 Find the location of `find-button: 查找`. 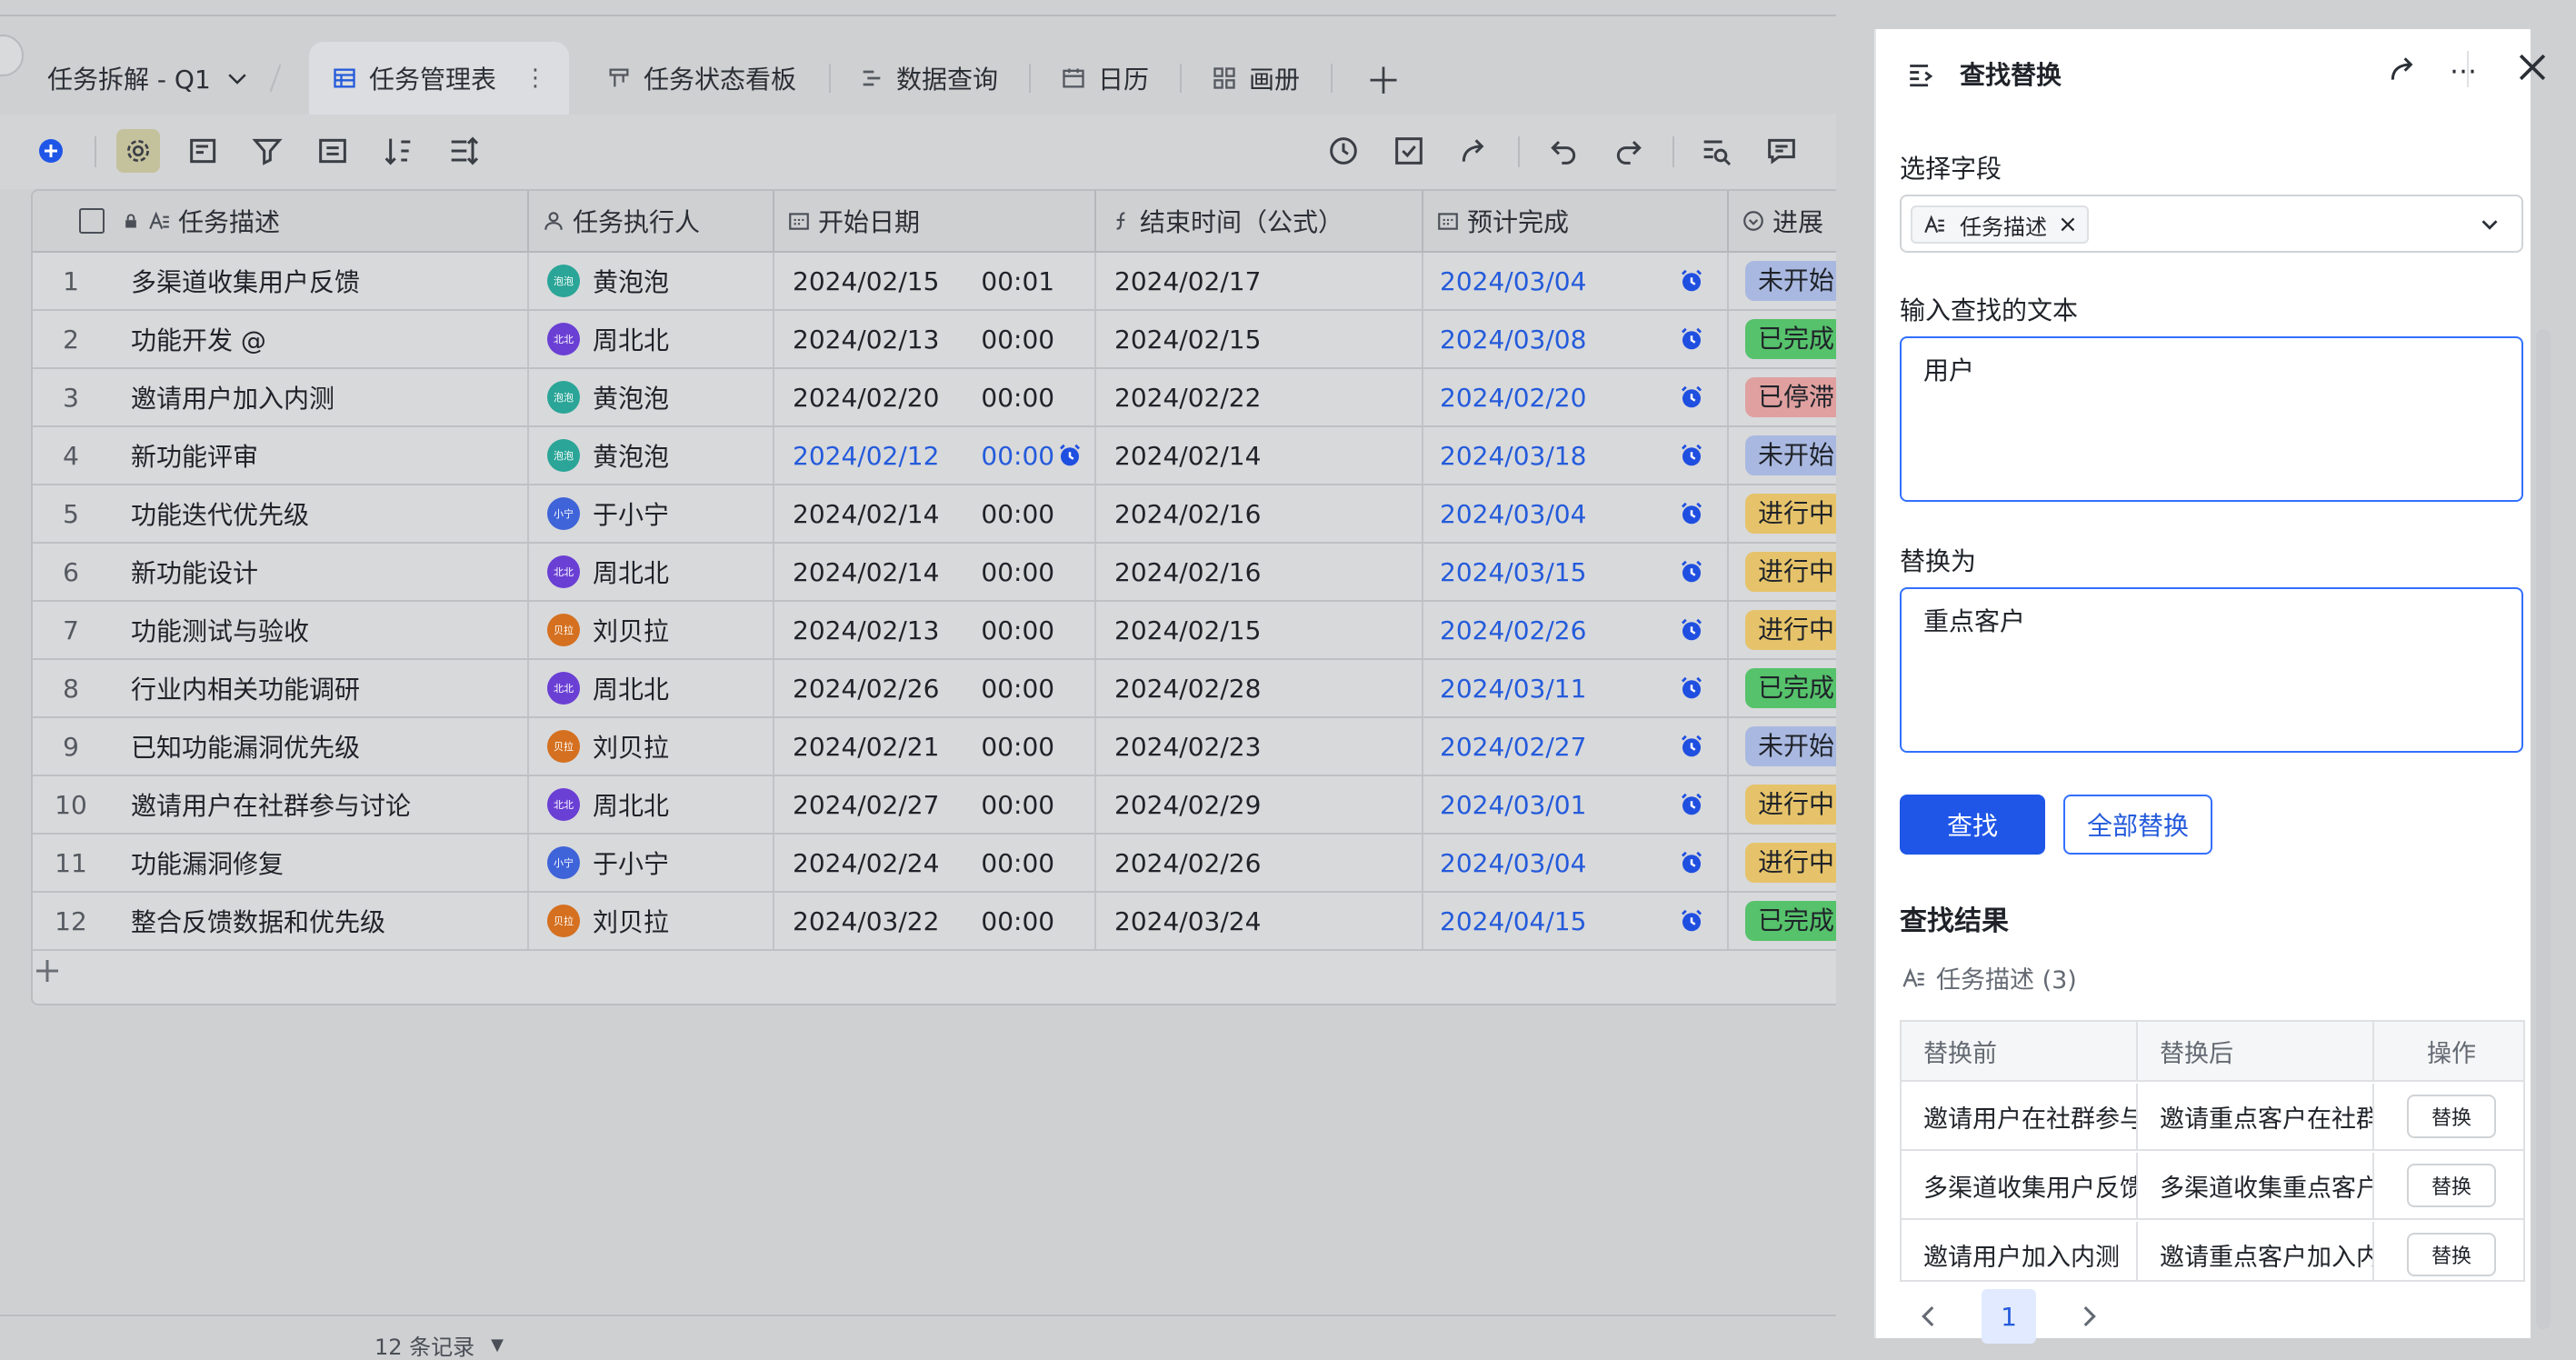

find-button: 查找 is located at coordinates (1972, 825).